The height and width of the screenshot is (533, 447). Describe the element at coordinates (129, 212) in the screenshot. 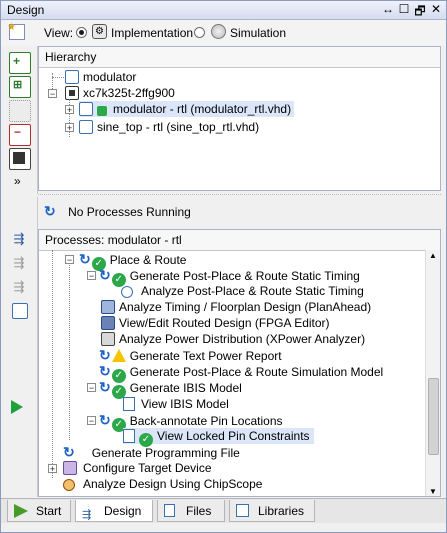

I see `status-text: No Processes Running` at that location.